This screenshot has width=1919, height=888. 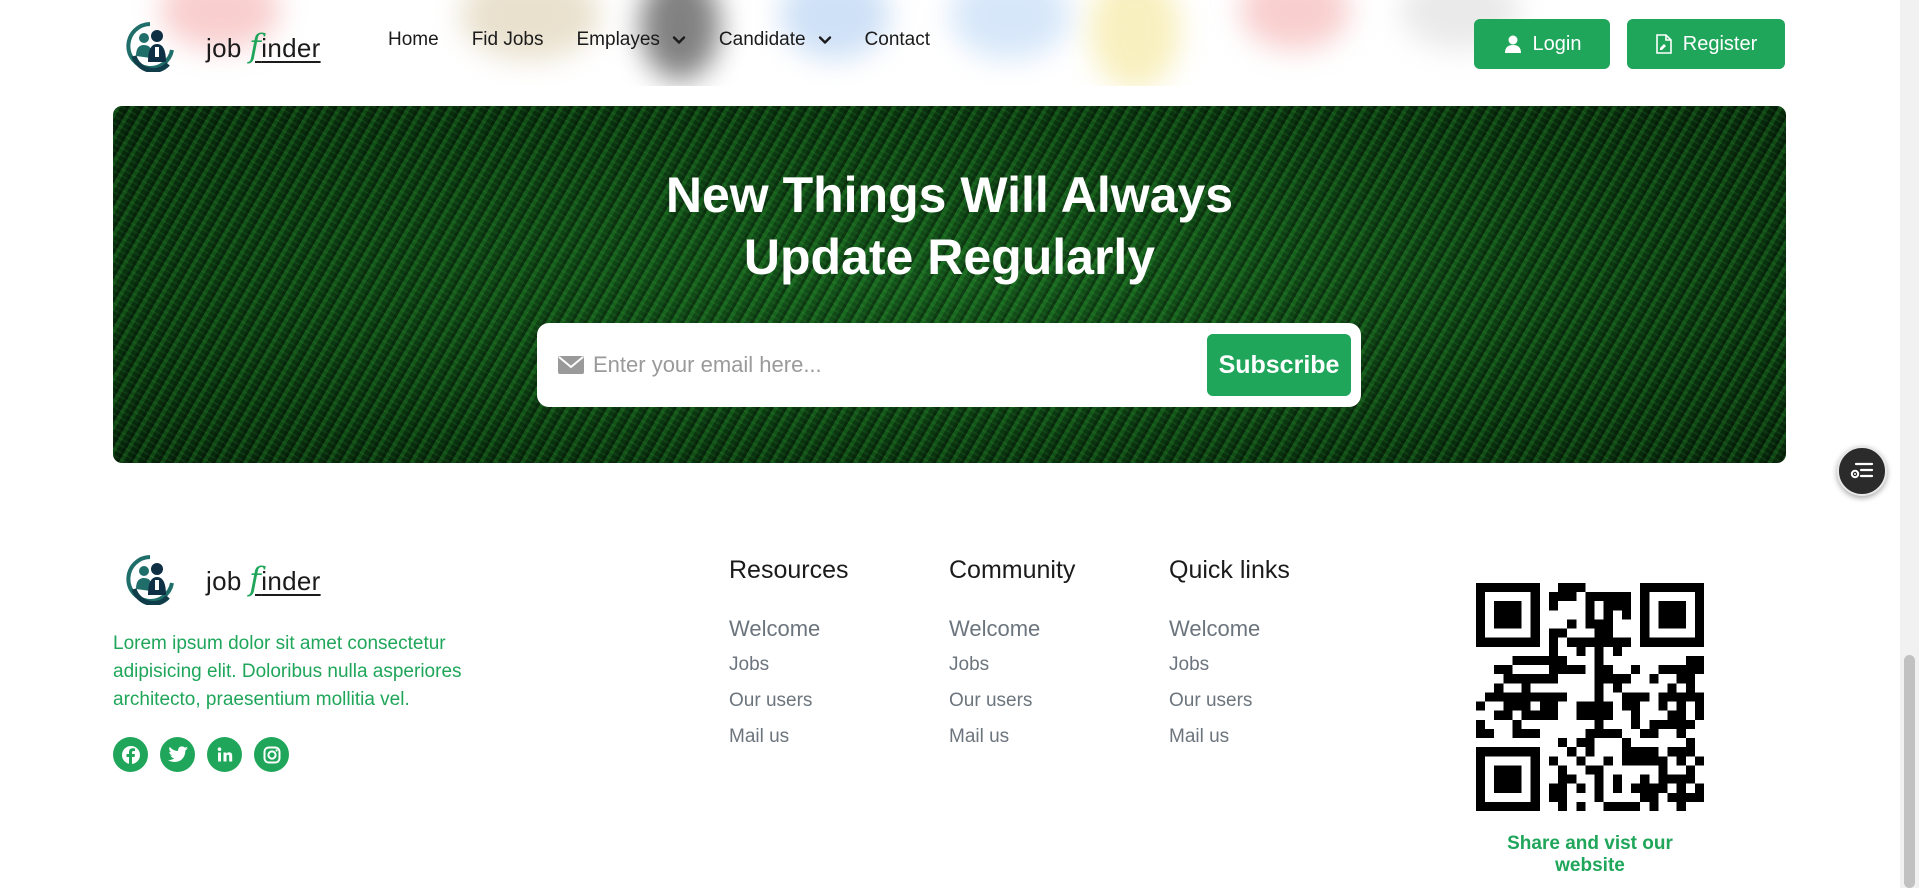 What do you see at coordinates (1557, 43) in the screenshot?
I see `login-label: Login` at bounding box center [1557, 43].